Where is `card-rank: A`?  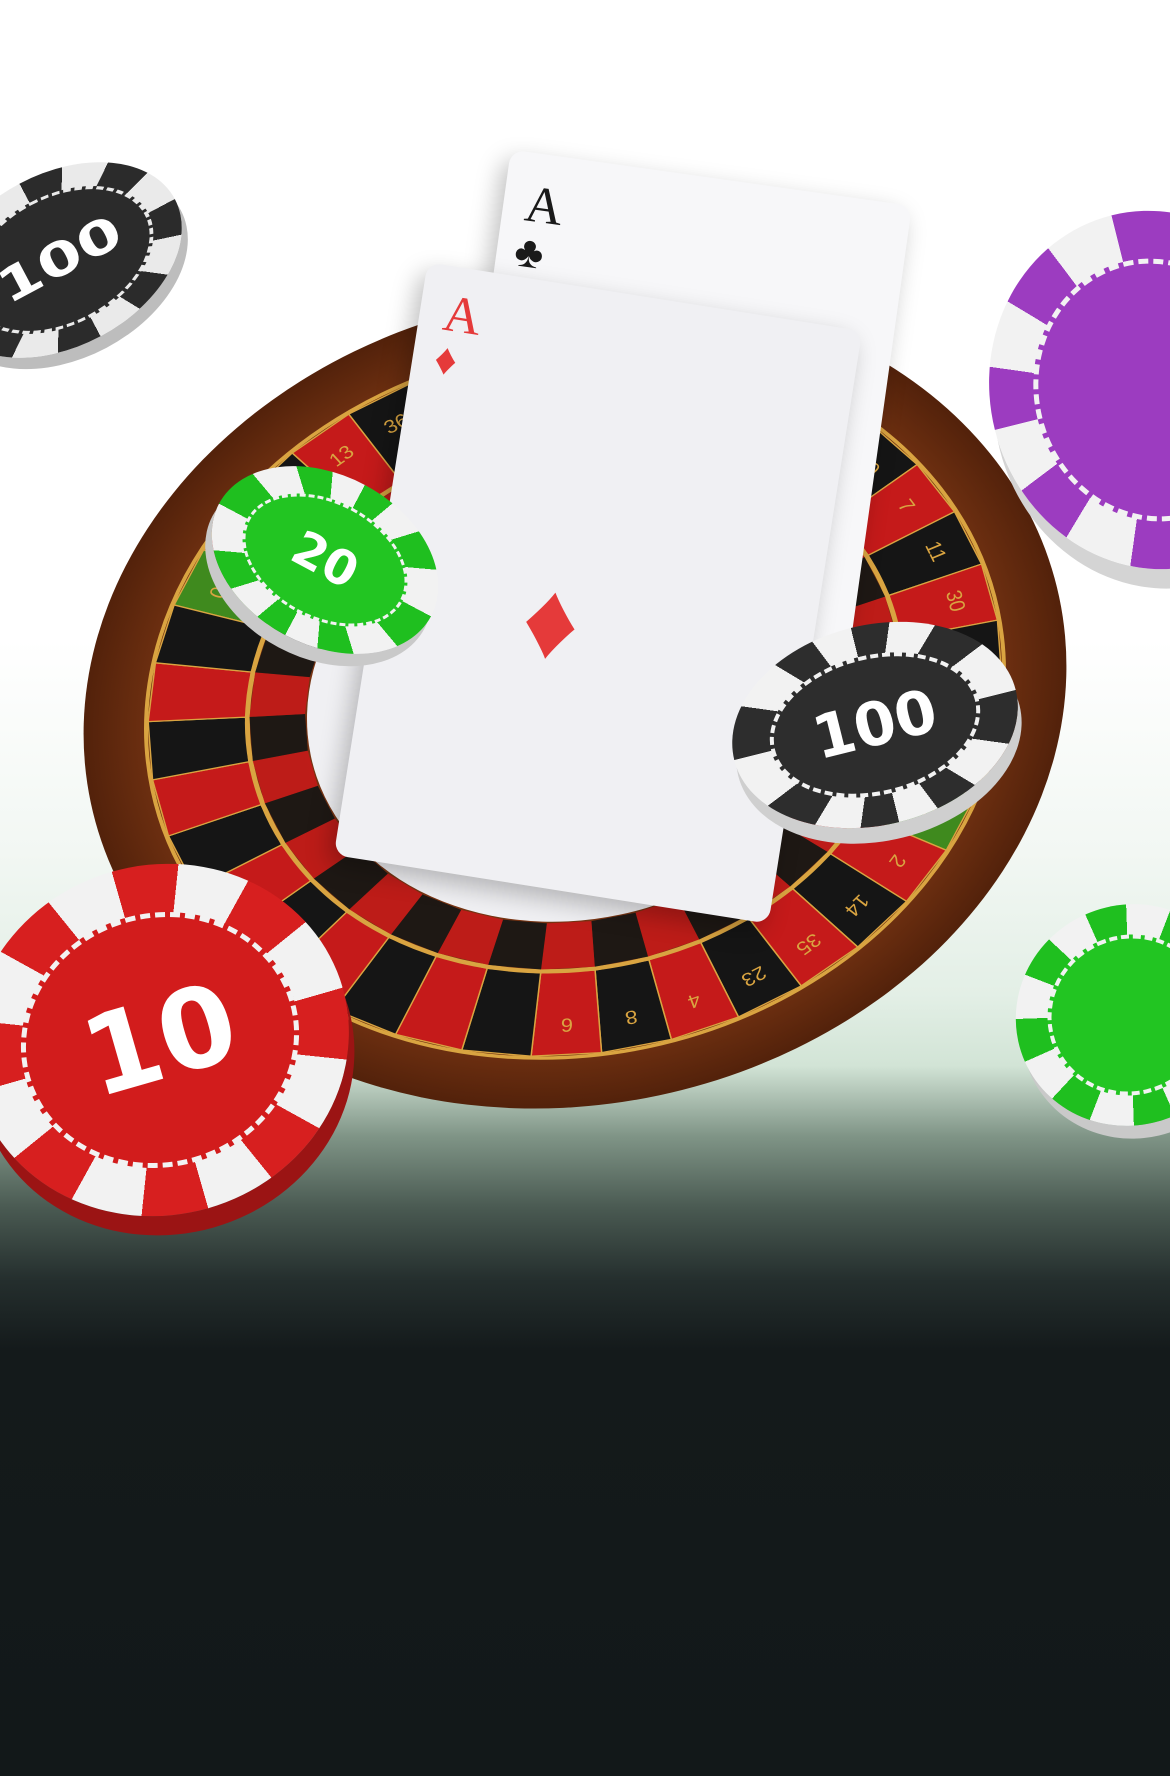
card-rank: A is located at coordinates (544, 206).